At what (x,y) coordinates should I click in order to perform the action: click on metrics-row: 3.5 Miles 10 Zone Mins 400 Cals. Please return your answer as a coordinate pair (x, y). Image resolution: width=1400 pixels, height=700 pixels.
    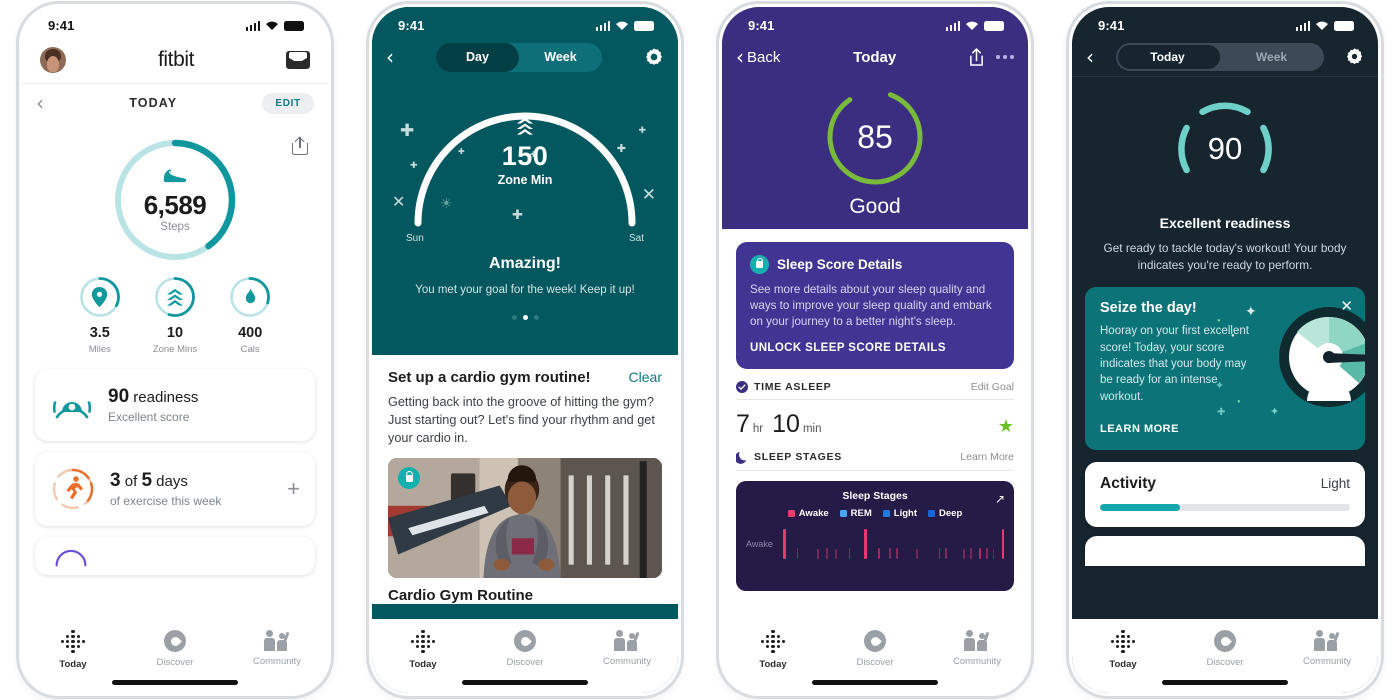
    Looking at the image, I should click on (175, 315).